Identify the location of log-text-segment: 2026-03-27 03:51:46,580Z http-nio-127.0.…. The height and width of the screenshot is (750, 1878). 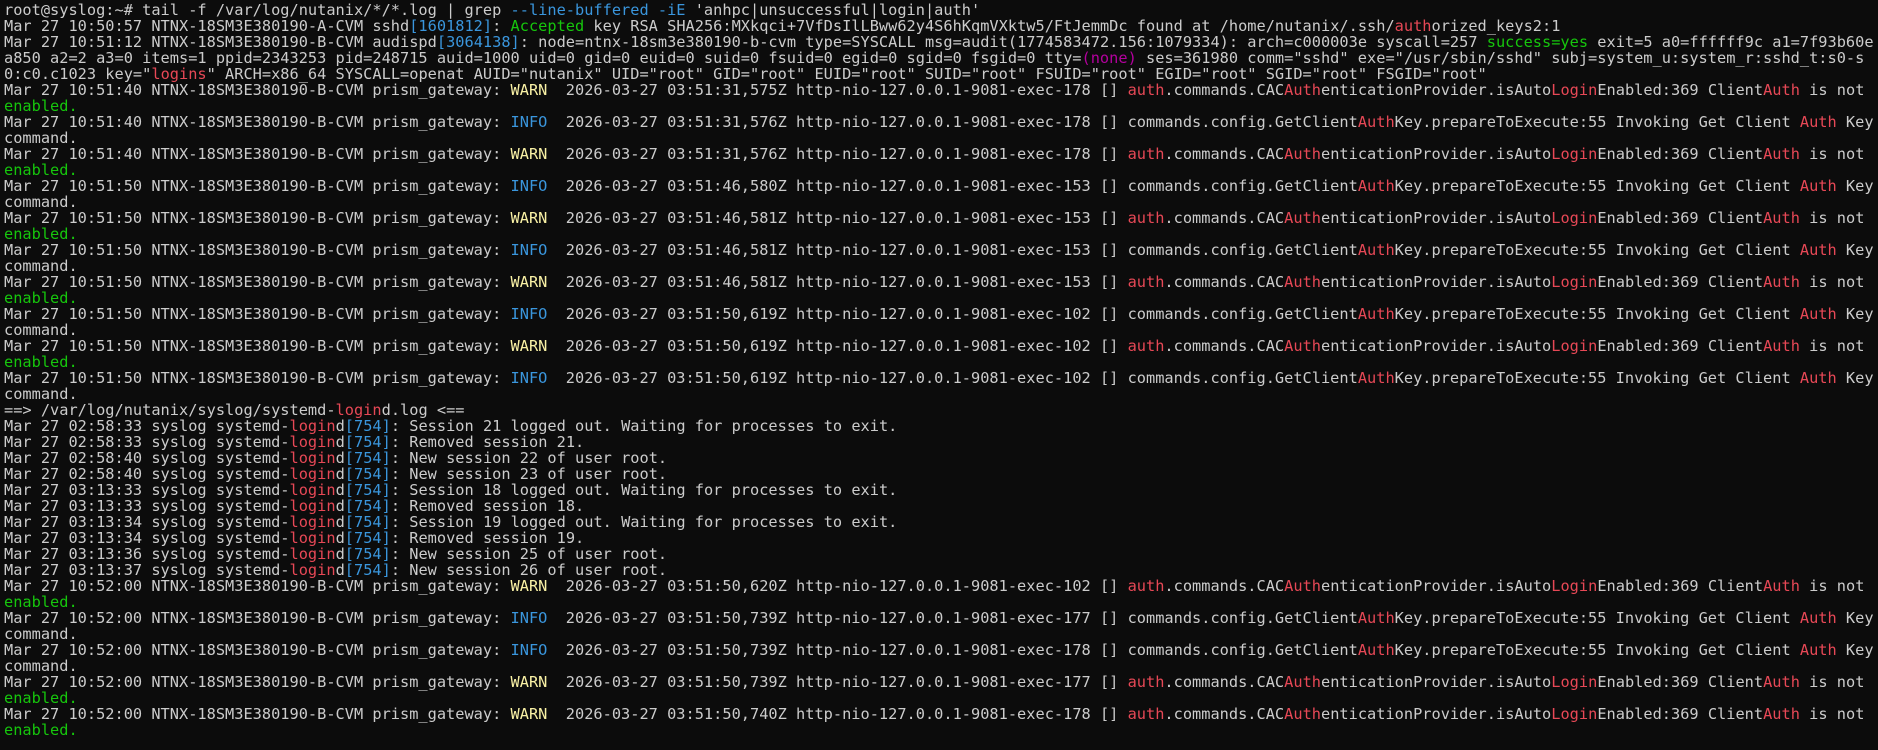
(952, 186).